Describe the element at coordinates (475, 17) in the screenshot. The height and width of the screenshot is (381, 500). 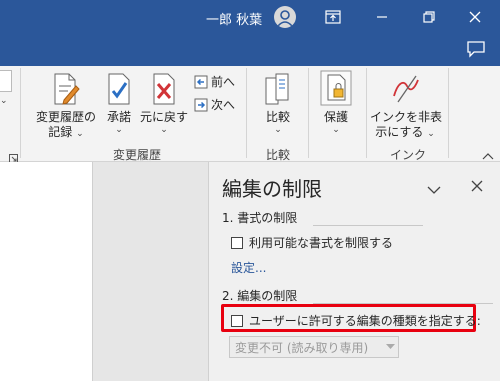
I see `close-icon` at that location.